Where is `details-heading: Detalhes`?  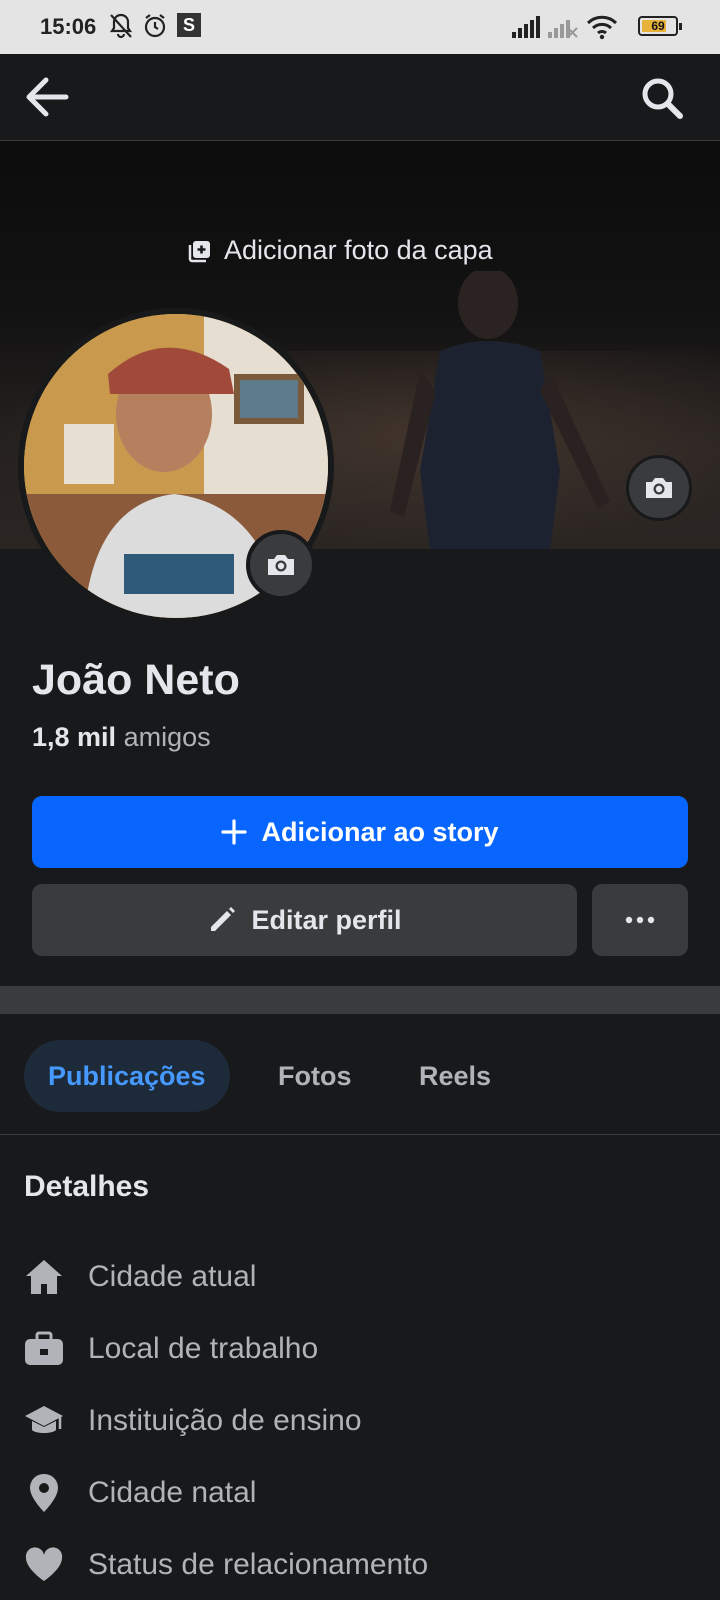 details-heading: Detalhes is located at coordinates (87, 1186).